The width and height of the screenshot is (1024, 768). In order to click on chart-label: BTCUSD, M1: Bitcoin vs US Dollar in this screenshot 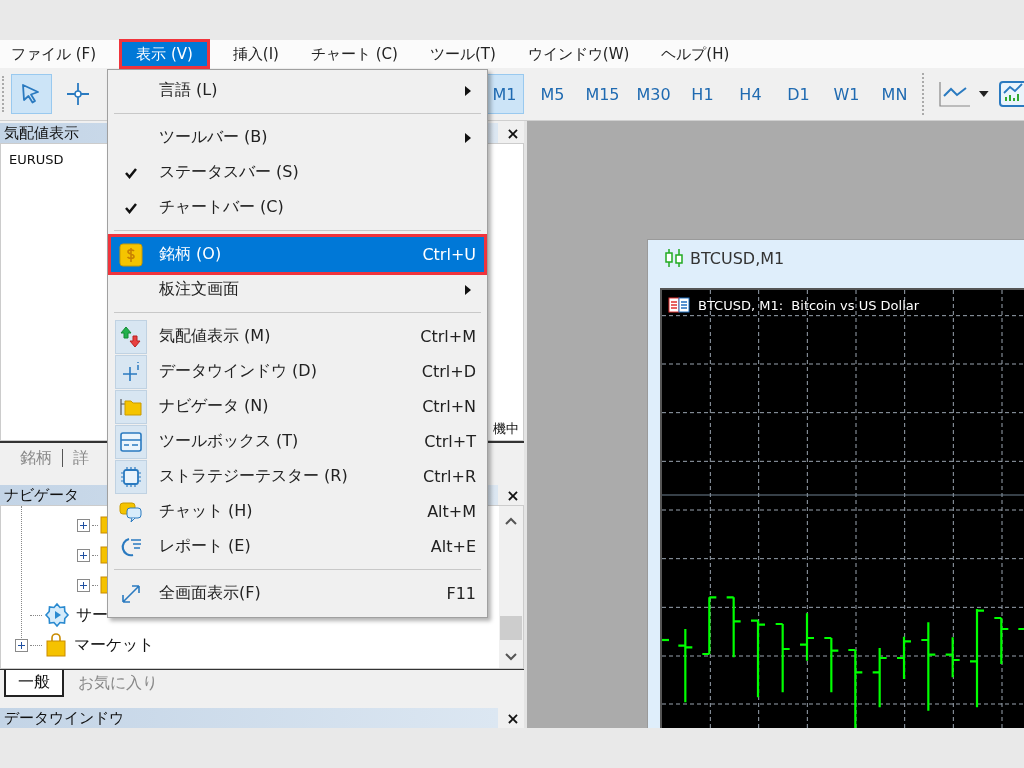, I will do `click(809, 305)`.